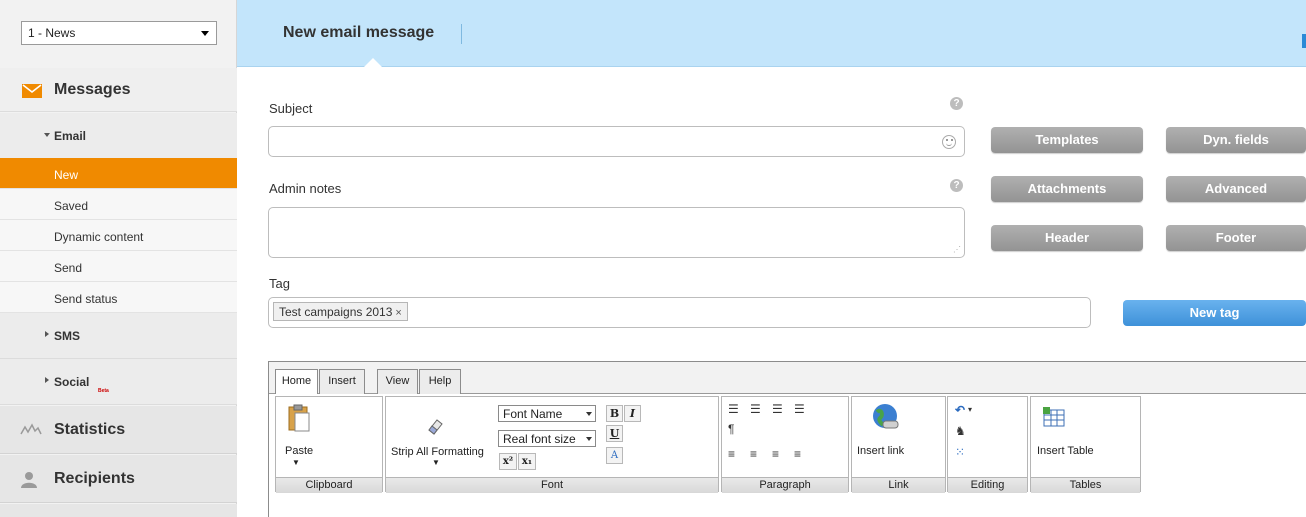 The image size is (1306, 517). I want to click on editor-content-area, so click(787, 505).